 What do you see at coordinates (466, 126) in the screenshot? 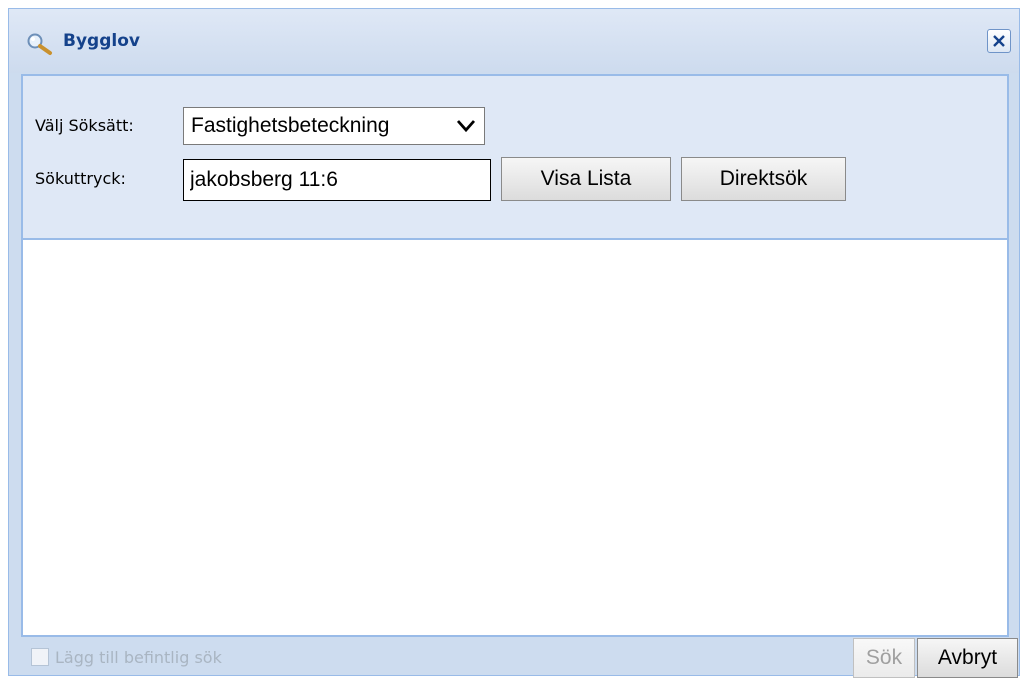
I see `chevron-down-icon` at bounding box center [466, 126].